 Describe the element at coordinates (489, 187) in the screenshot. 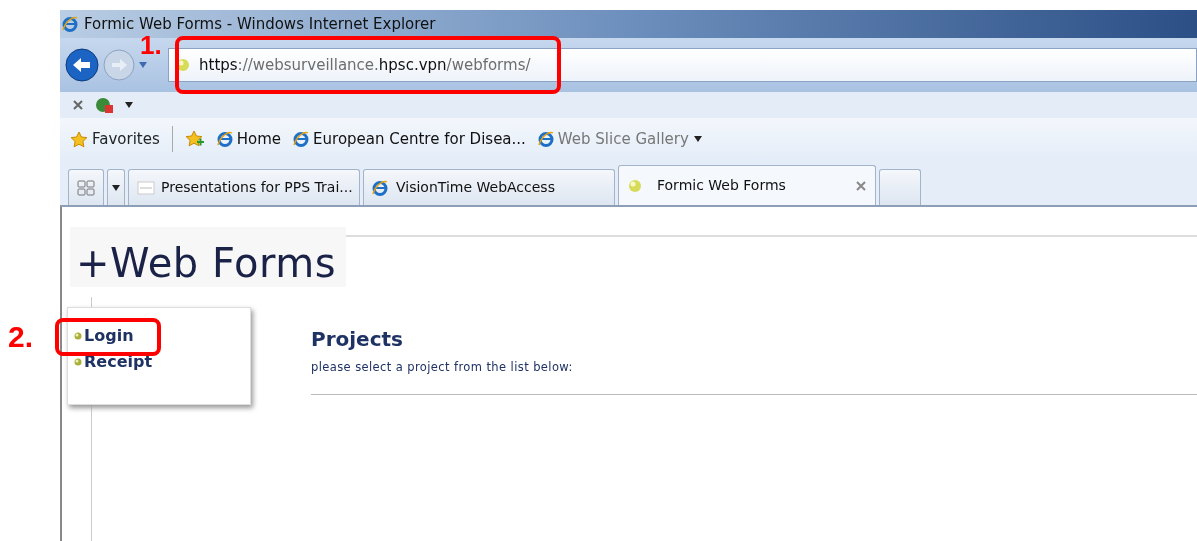

I see `browser-tab: VisionTime WebAccess` at that location.